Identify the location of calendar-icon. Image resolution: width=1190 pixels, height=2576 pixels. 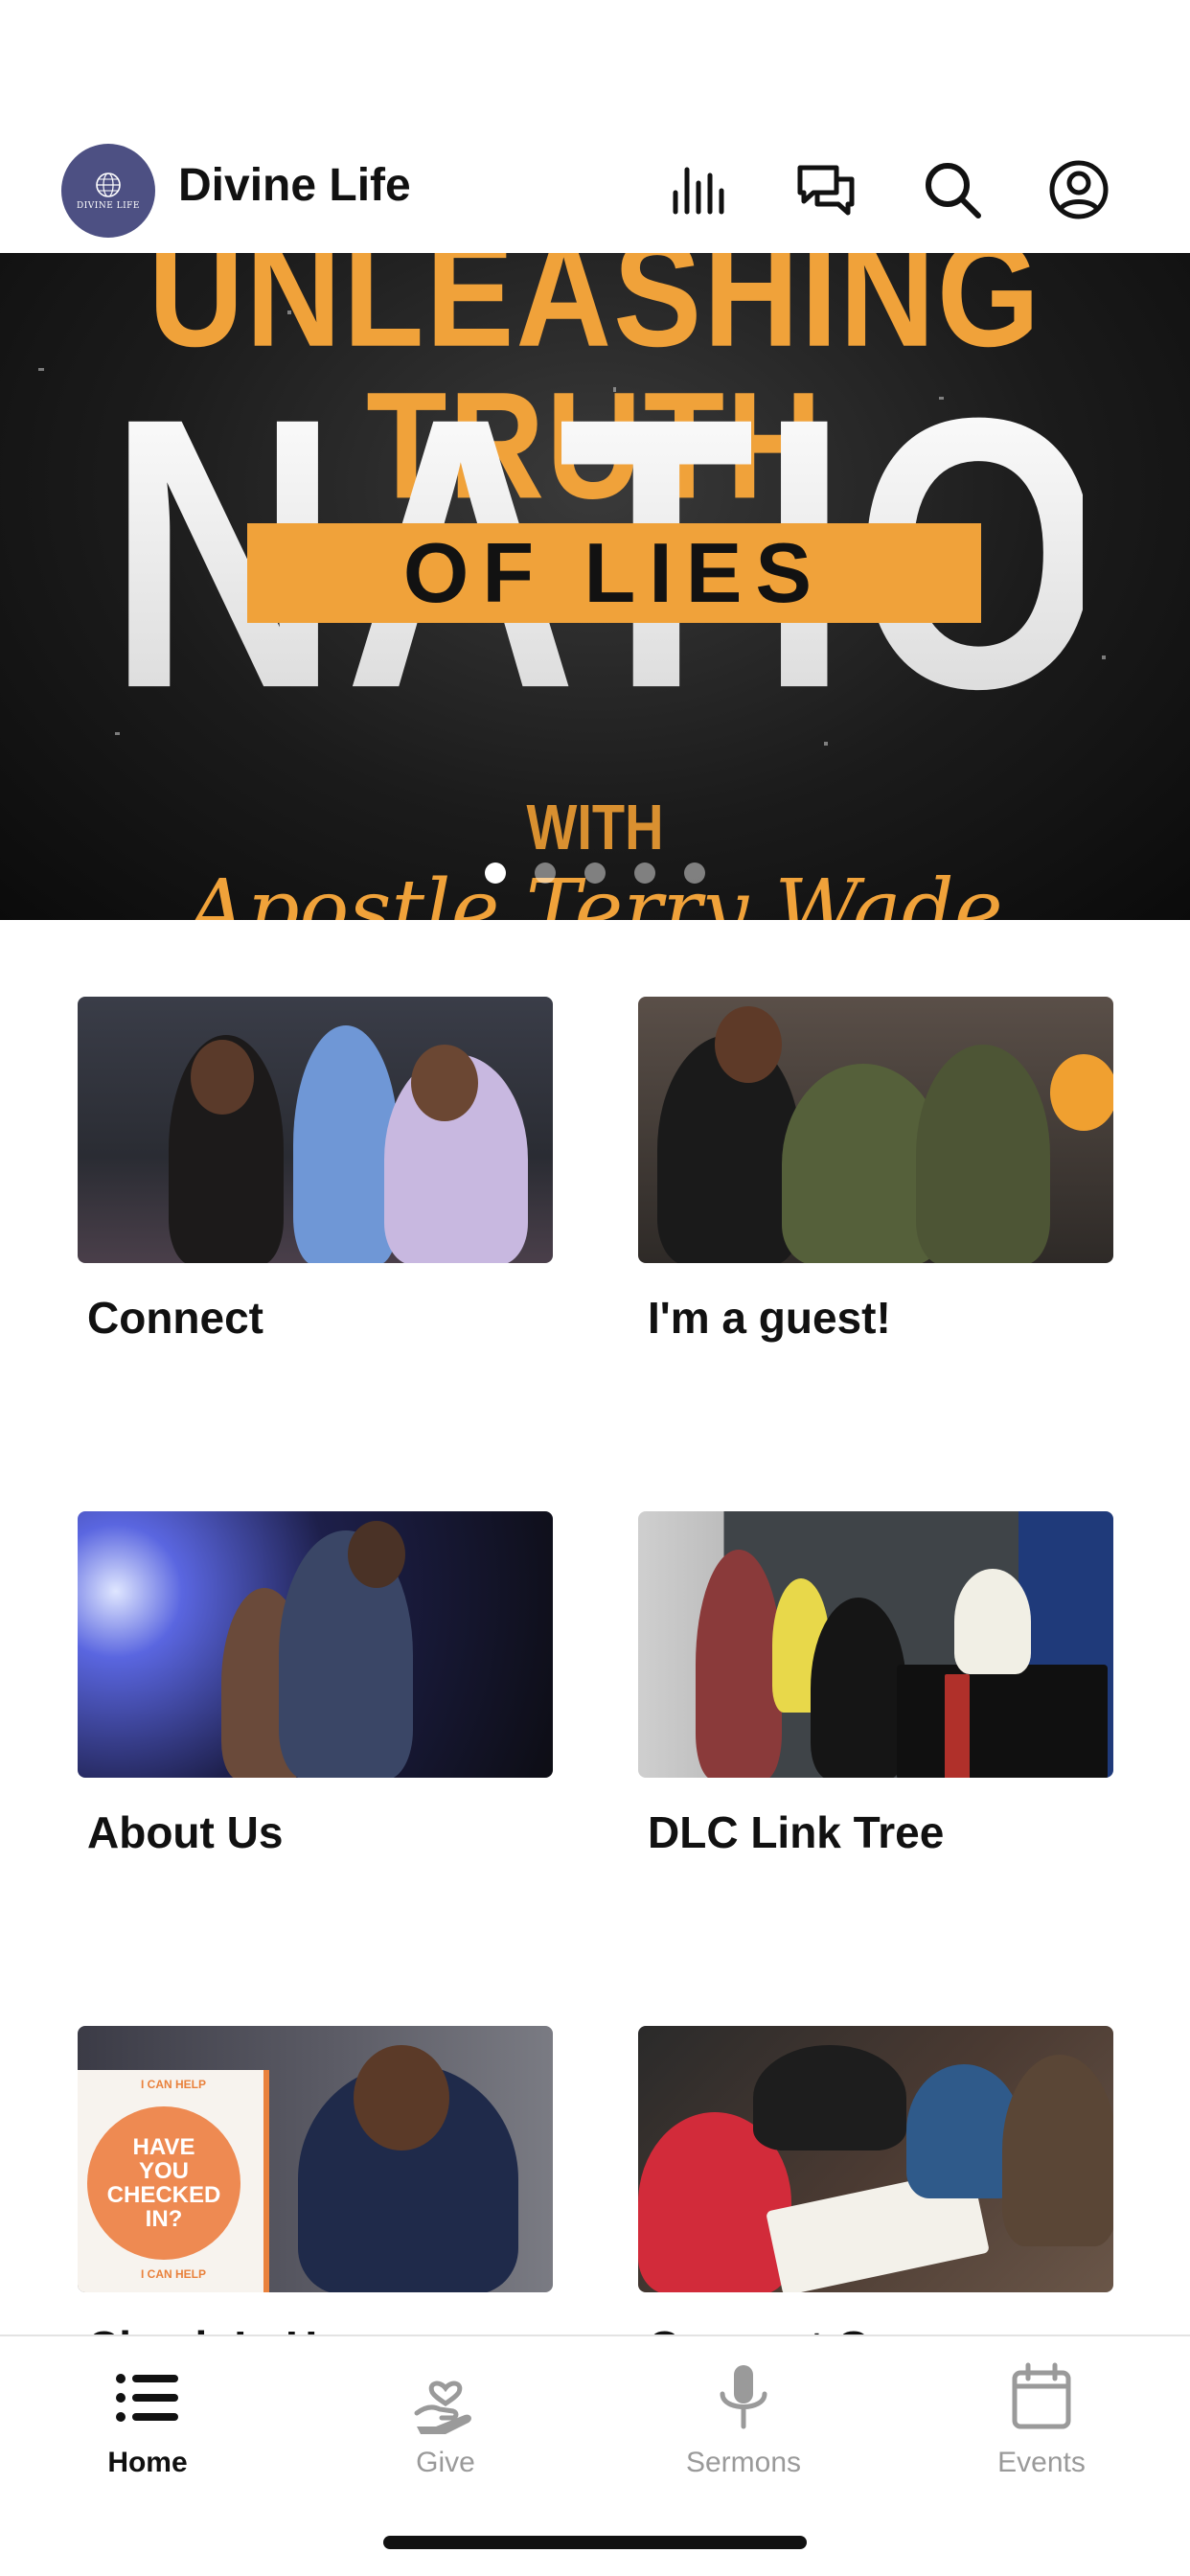
(1041, 2395).